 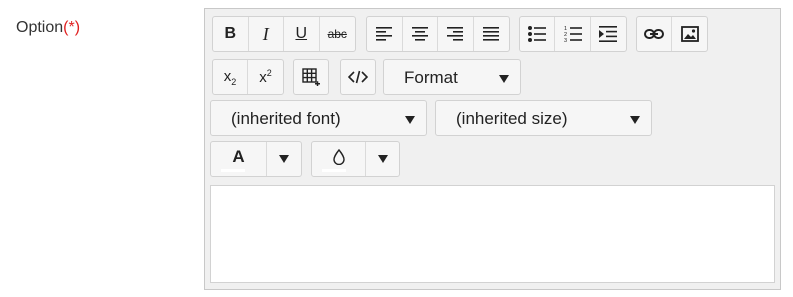 I want to click on required-marker: (*), so click(x=72, y=27).